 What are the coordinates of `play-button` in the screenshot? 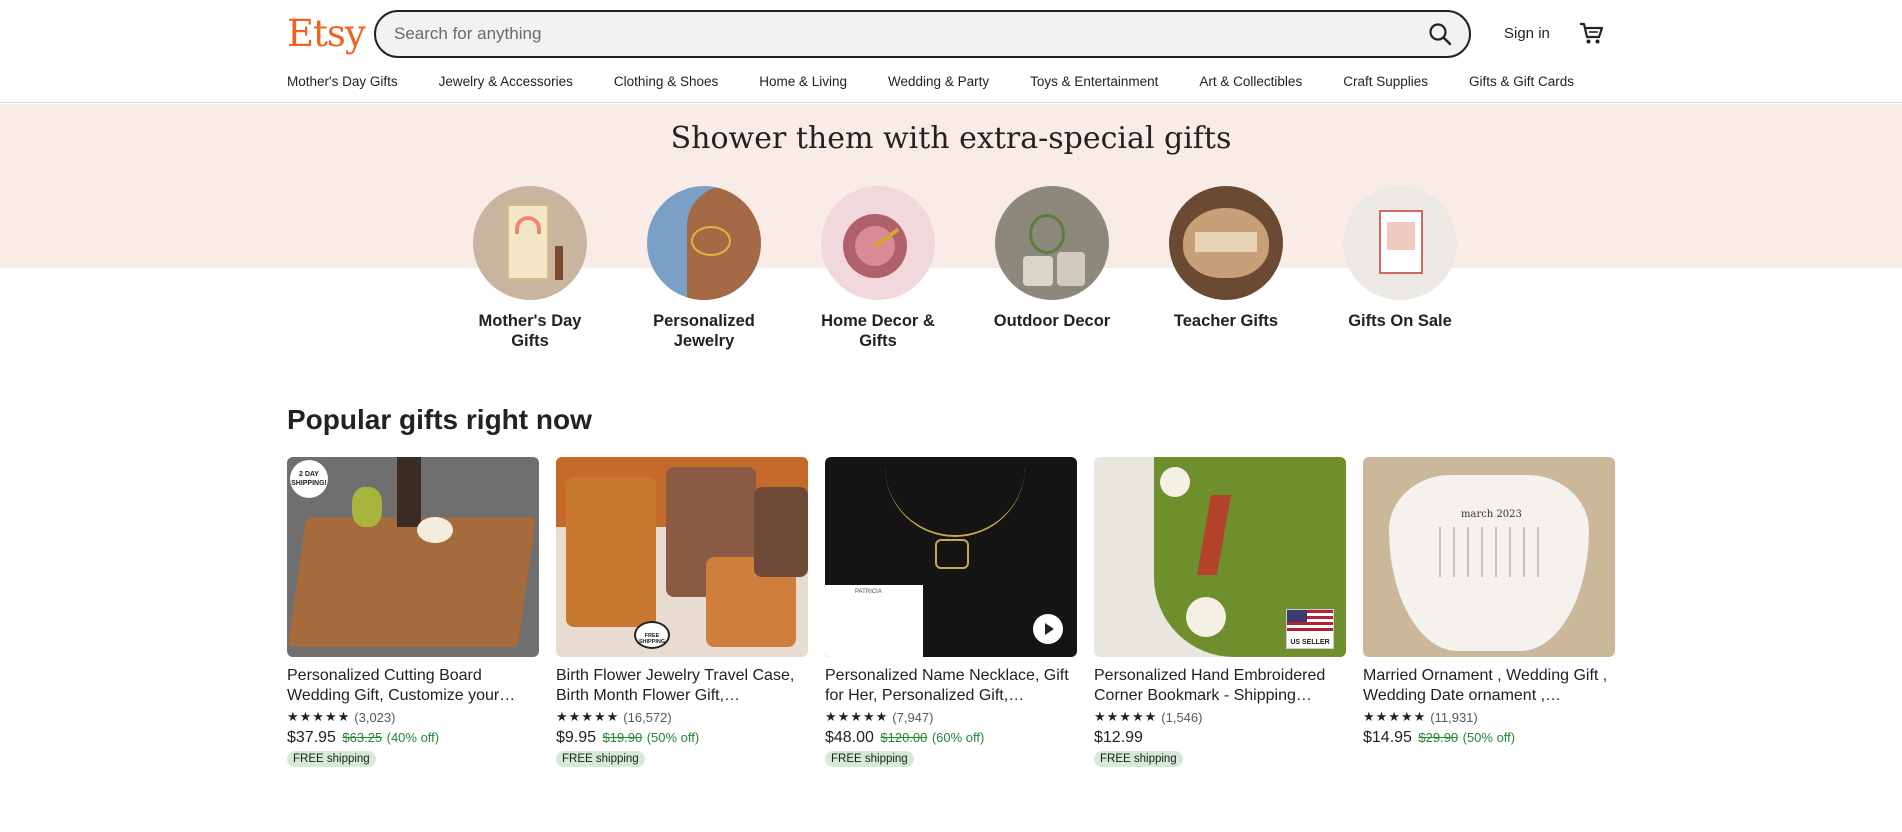 It's located at (1048, 629).